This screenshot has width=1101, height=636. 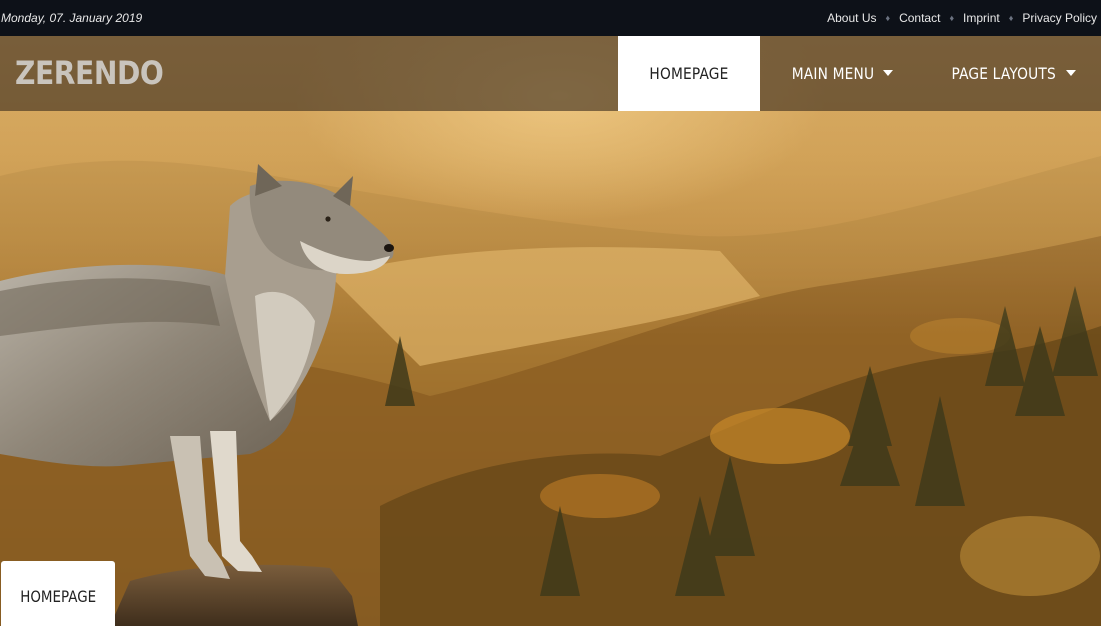 What do you see at coordinates (919, 18) in the screenshot?
I see `contact-link: Contact` at bounding box center [919, 18].